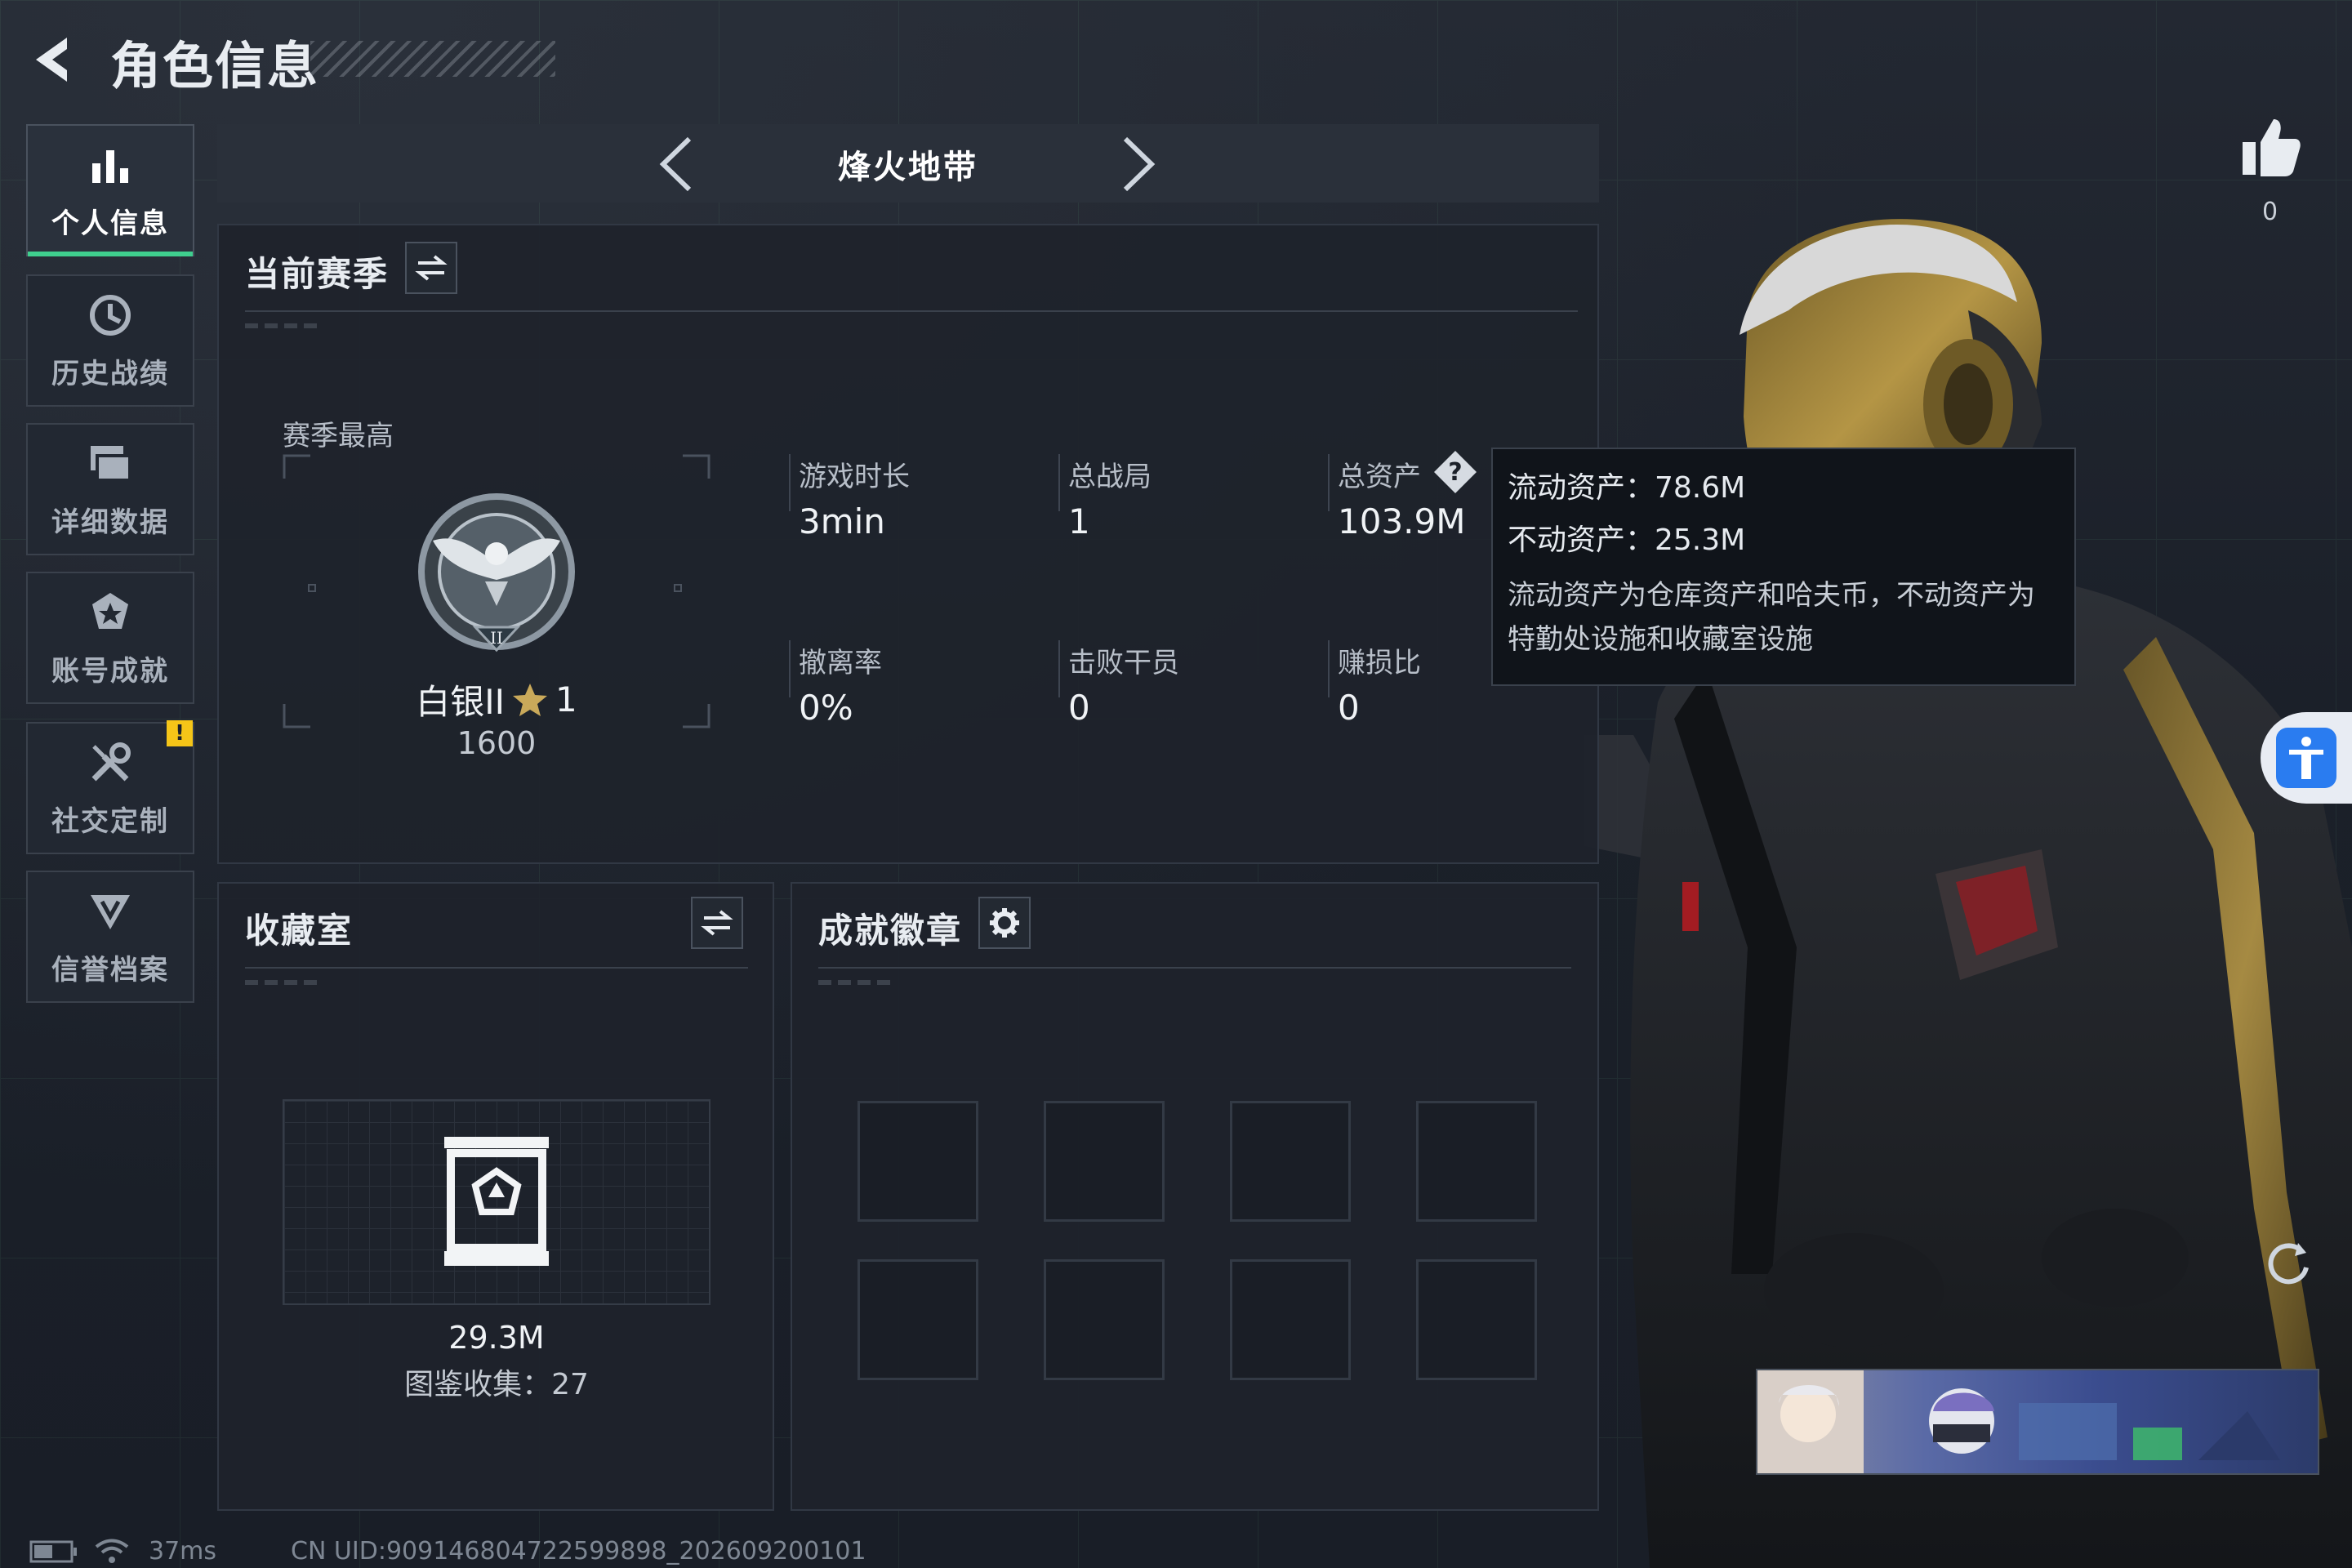 This screenshot has width=2352, height=1568. Describe the element at coordinates (112, 1551) in the screenshot. I see `wifi-icon` at that location.